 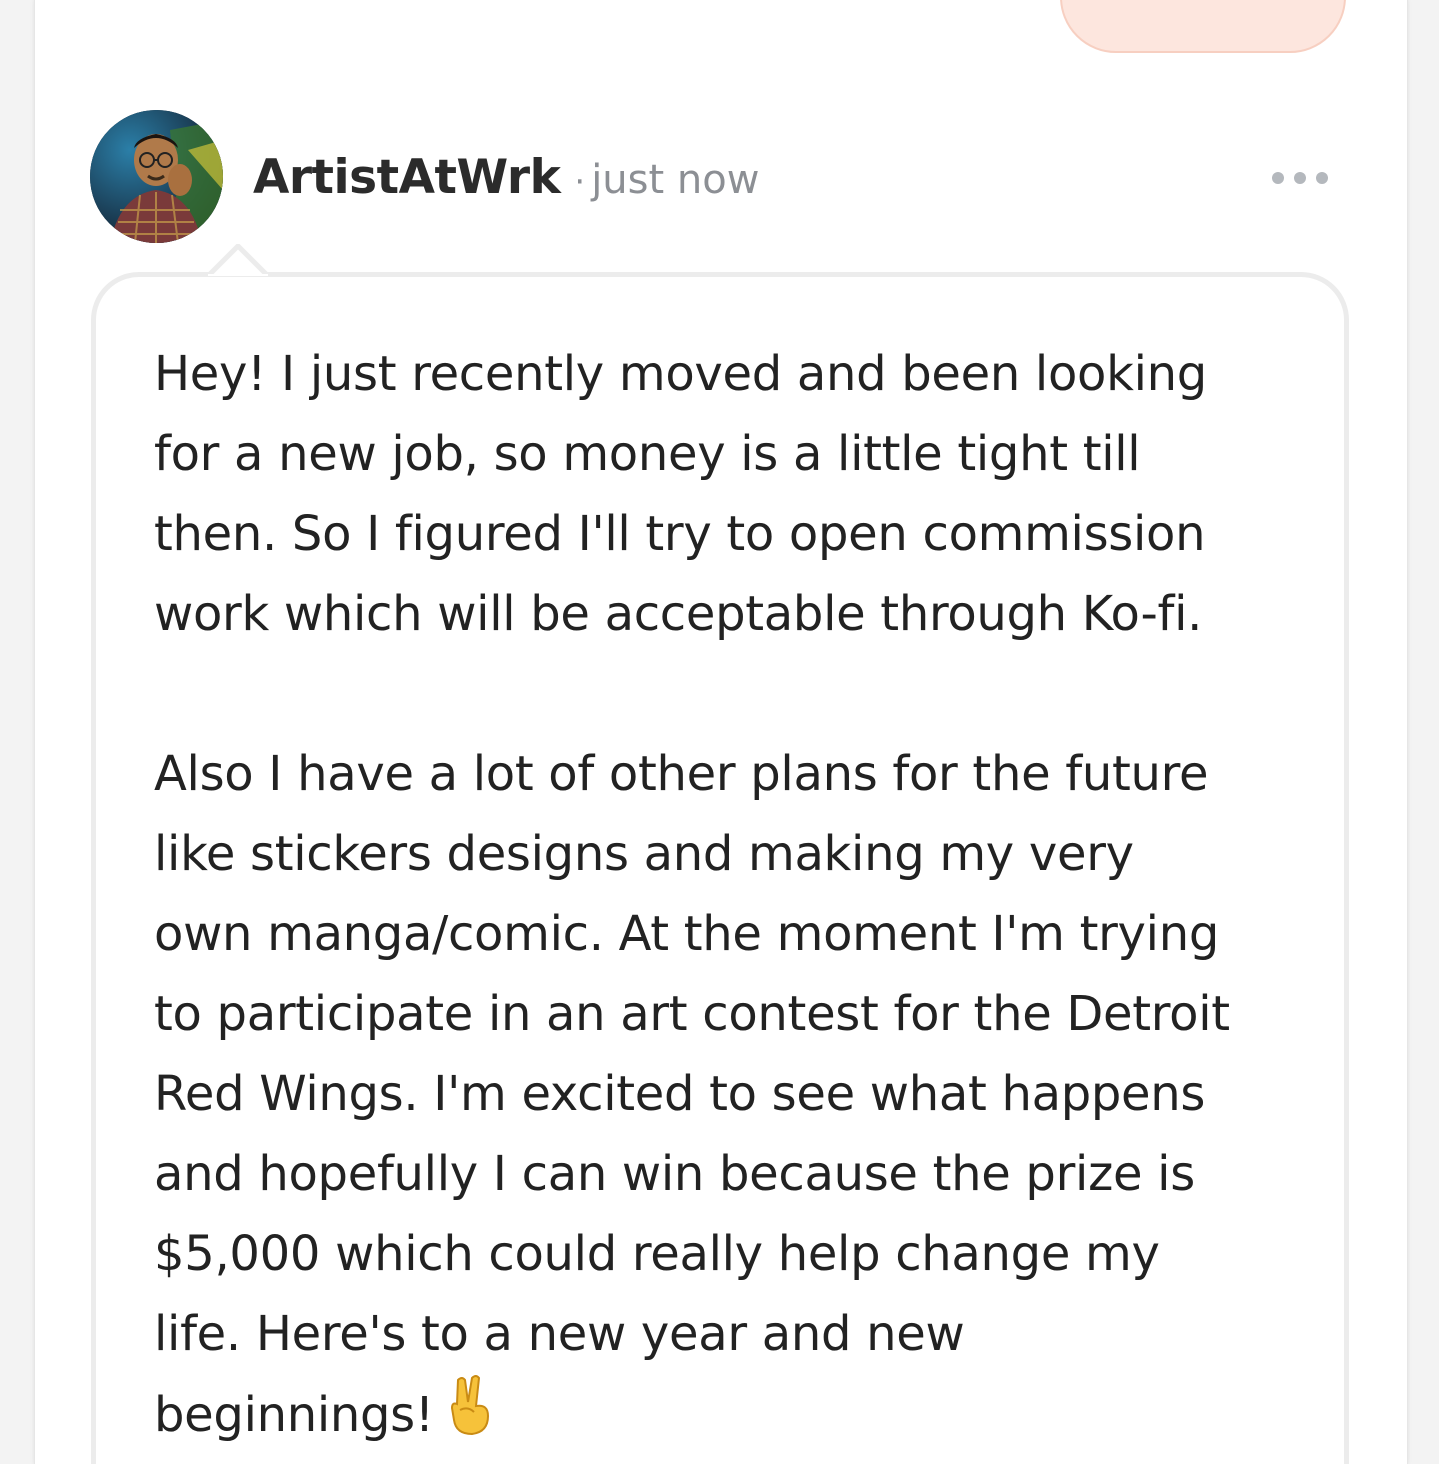 What do you see at coordinates (407, 177) in the screenshot?
I see `author-name: ArtistAtWrk` at bounding box center [407, 177].